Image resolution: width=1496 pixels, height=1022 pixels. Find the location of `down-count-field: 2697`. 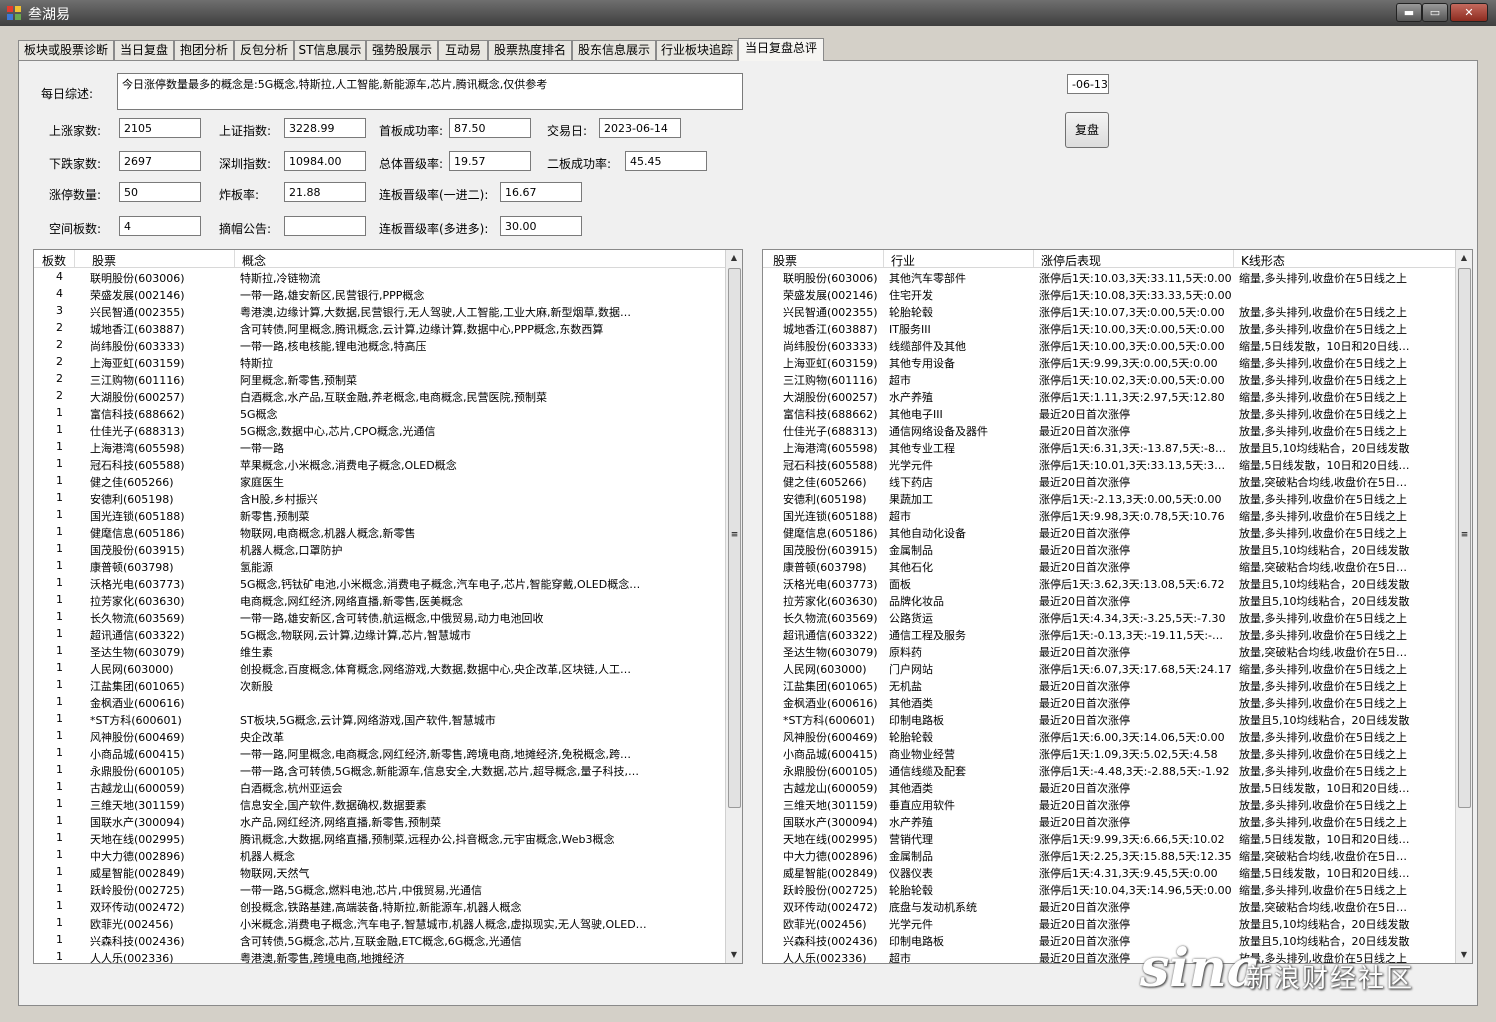

down-count-field: 2697 is located at coordinates (160, 161).